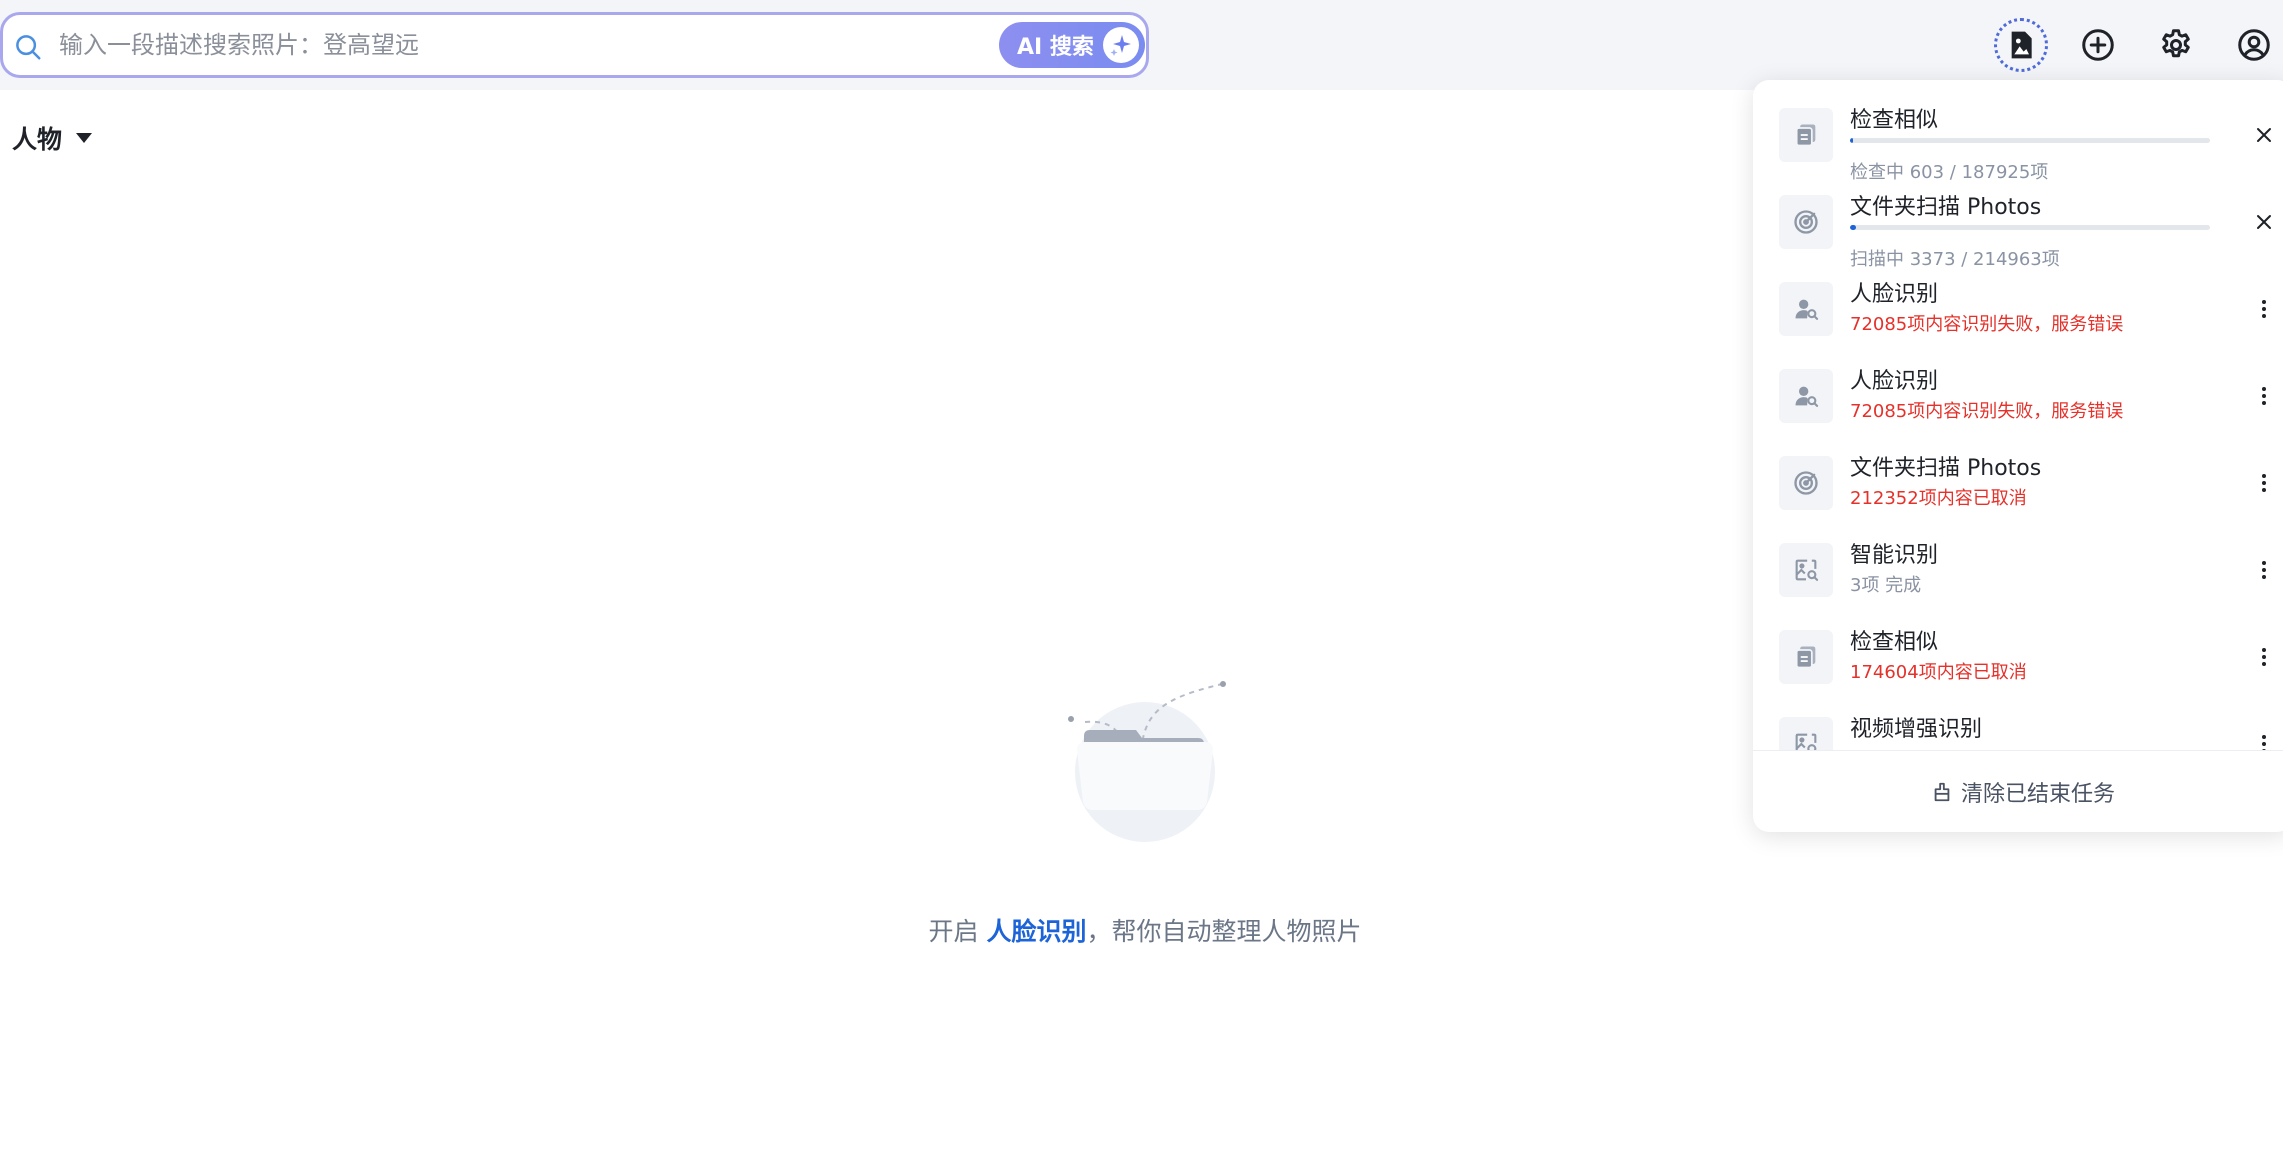 Image resolution: width=2283 pixels, height=1176 pixels. Describe the element at coordinates (957, 931) in the screenshot. I see `empty-state-prefix: 开启` at that location.